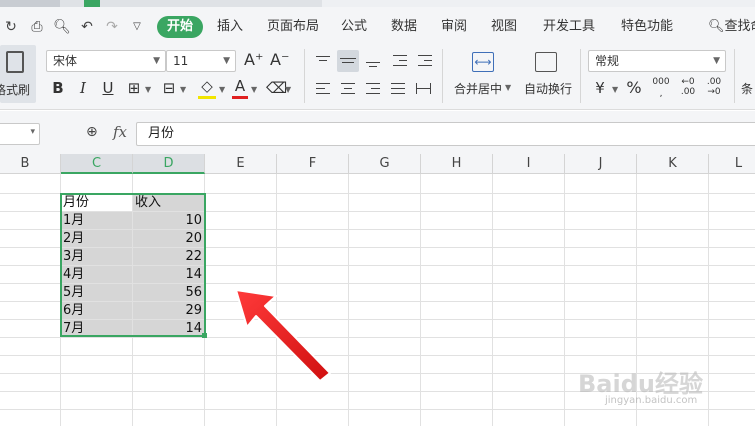 The width and height of the screenshot is (755, 426). I want to click on annotation-arrow, so click(283, 335).